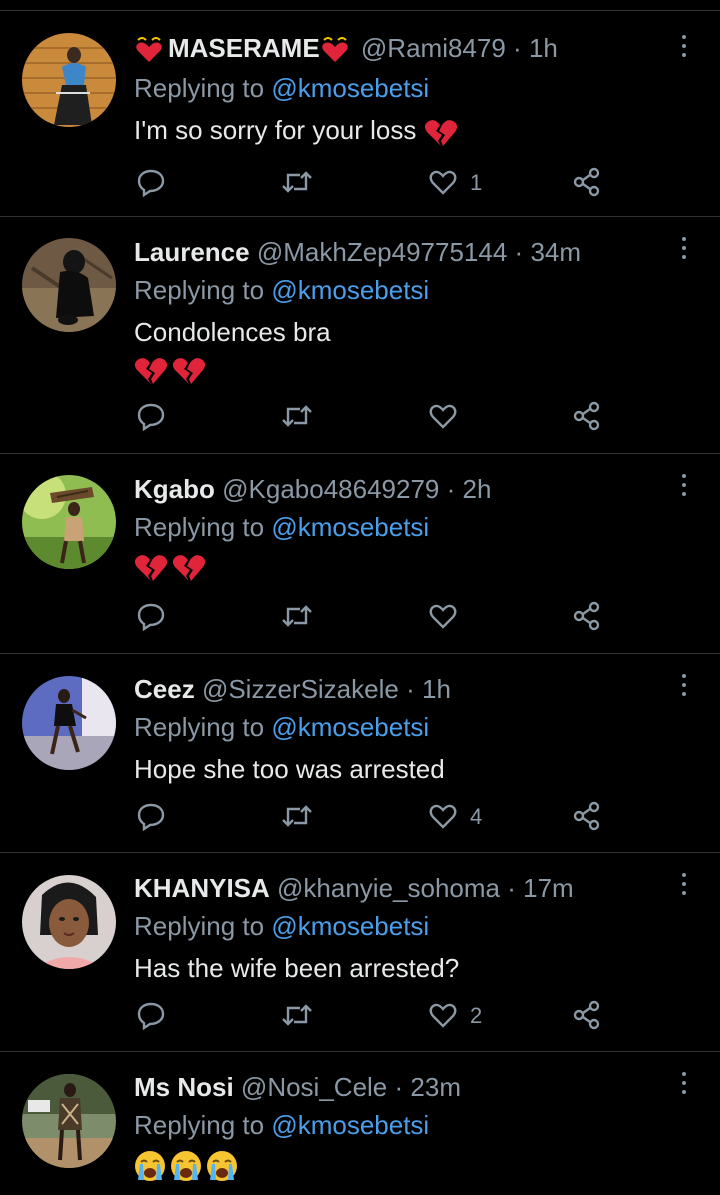 The image size is (720, 1195). I want to click on user-name: MASERAME, so click(244, 48).